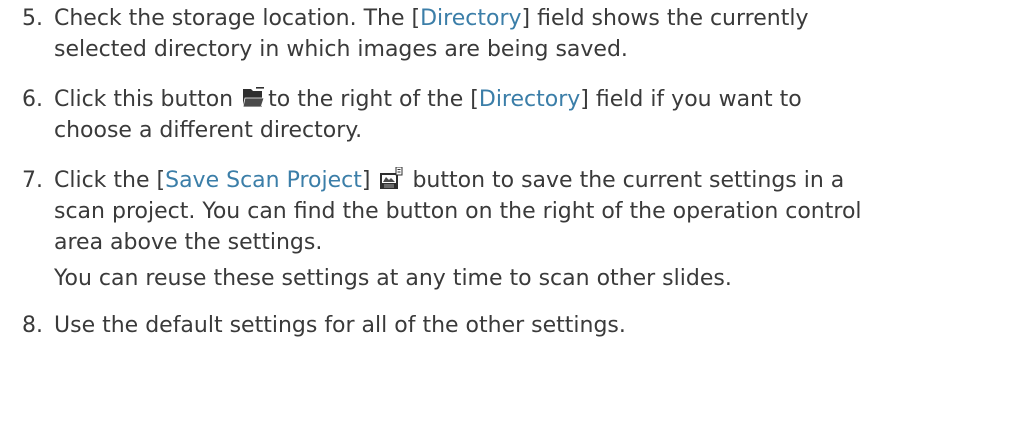 The image size is (1021, 421). Describe the element at coordinates (144, 99) in the screenshot. I see `text-run: Click this button` at that location.